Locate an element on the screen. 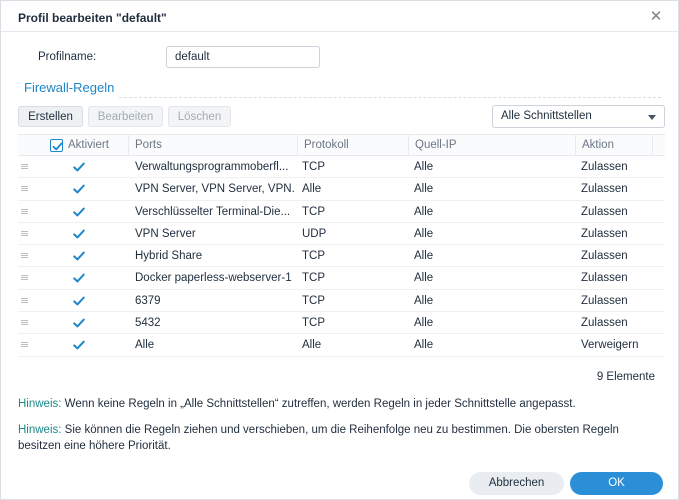 The width and height of the screenshot is (679, 500). table-row: Alle Alle Alle Verweigern is located at coordinates (341, 345).